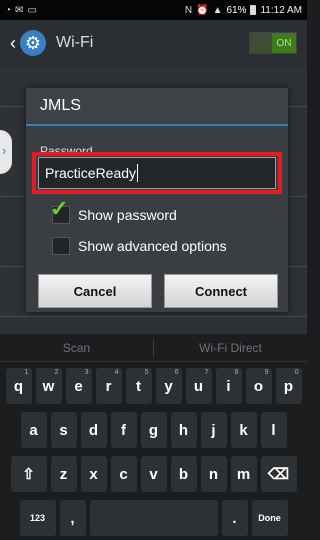  I want to click on key-i: 8i, so click(228, 386).